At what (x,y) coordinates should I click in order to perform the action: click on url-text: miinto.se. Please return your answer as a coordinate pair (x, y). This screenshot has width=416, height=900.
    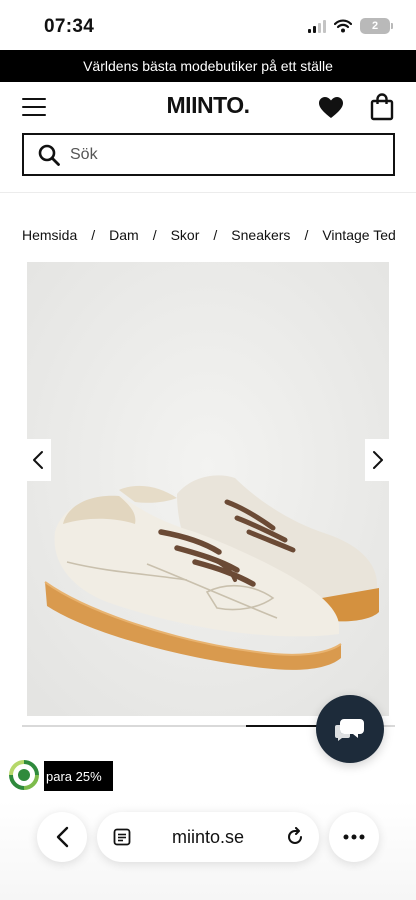
    Looking at the image, I should click on (208, 836).